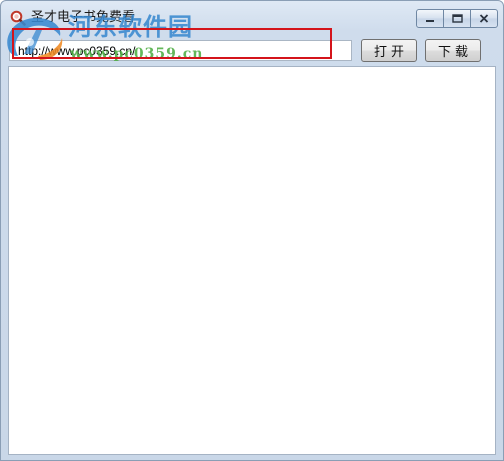  I want to click on minimize-icon, so click(430, 20).